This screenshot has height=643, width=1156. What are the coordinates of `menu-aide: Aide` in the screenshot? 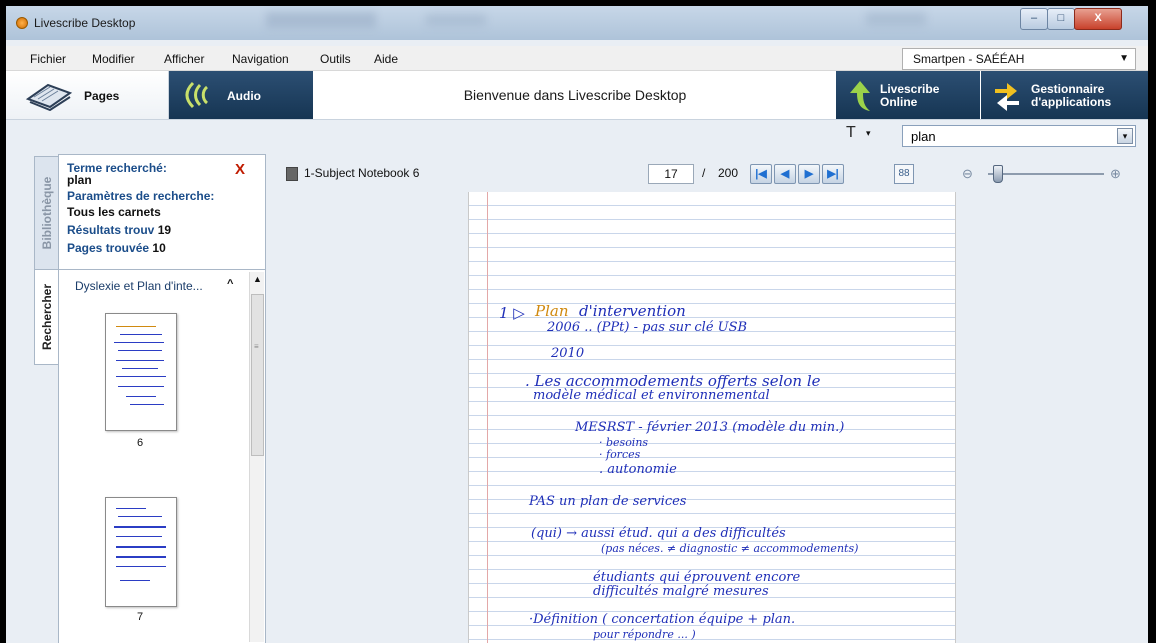 It's located at (386, 59).